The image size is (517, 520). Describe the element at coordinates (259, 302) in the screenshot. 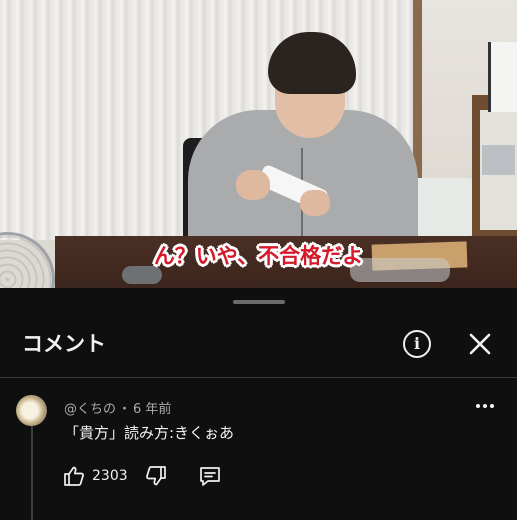

I see `drag-handle` at that location.